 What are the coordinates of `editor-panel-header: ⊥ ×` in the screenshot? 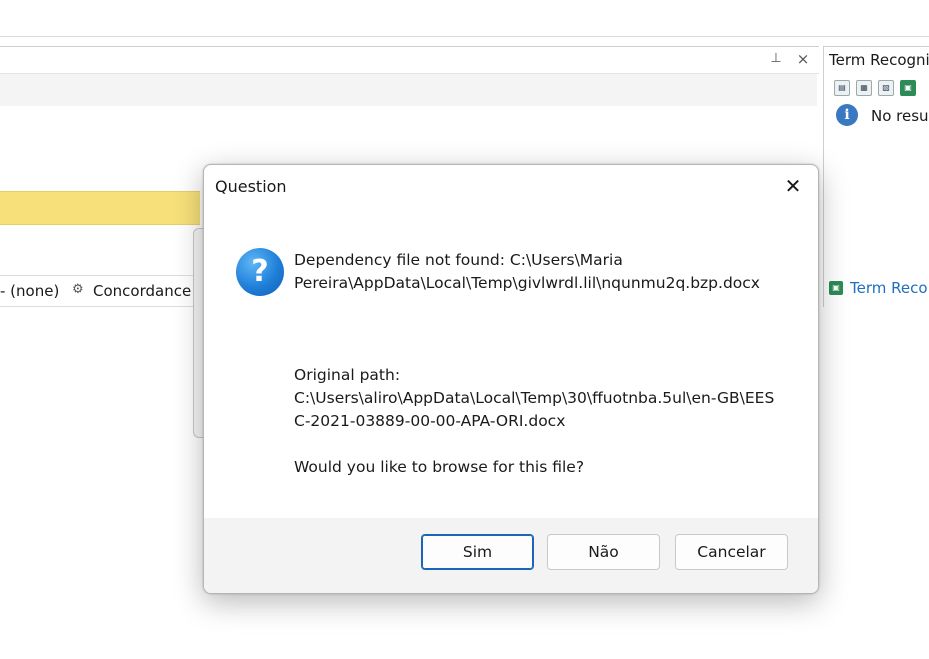 It's located at (409, 60).